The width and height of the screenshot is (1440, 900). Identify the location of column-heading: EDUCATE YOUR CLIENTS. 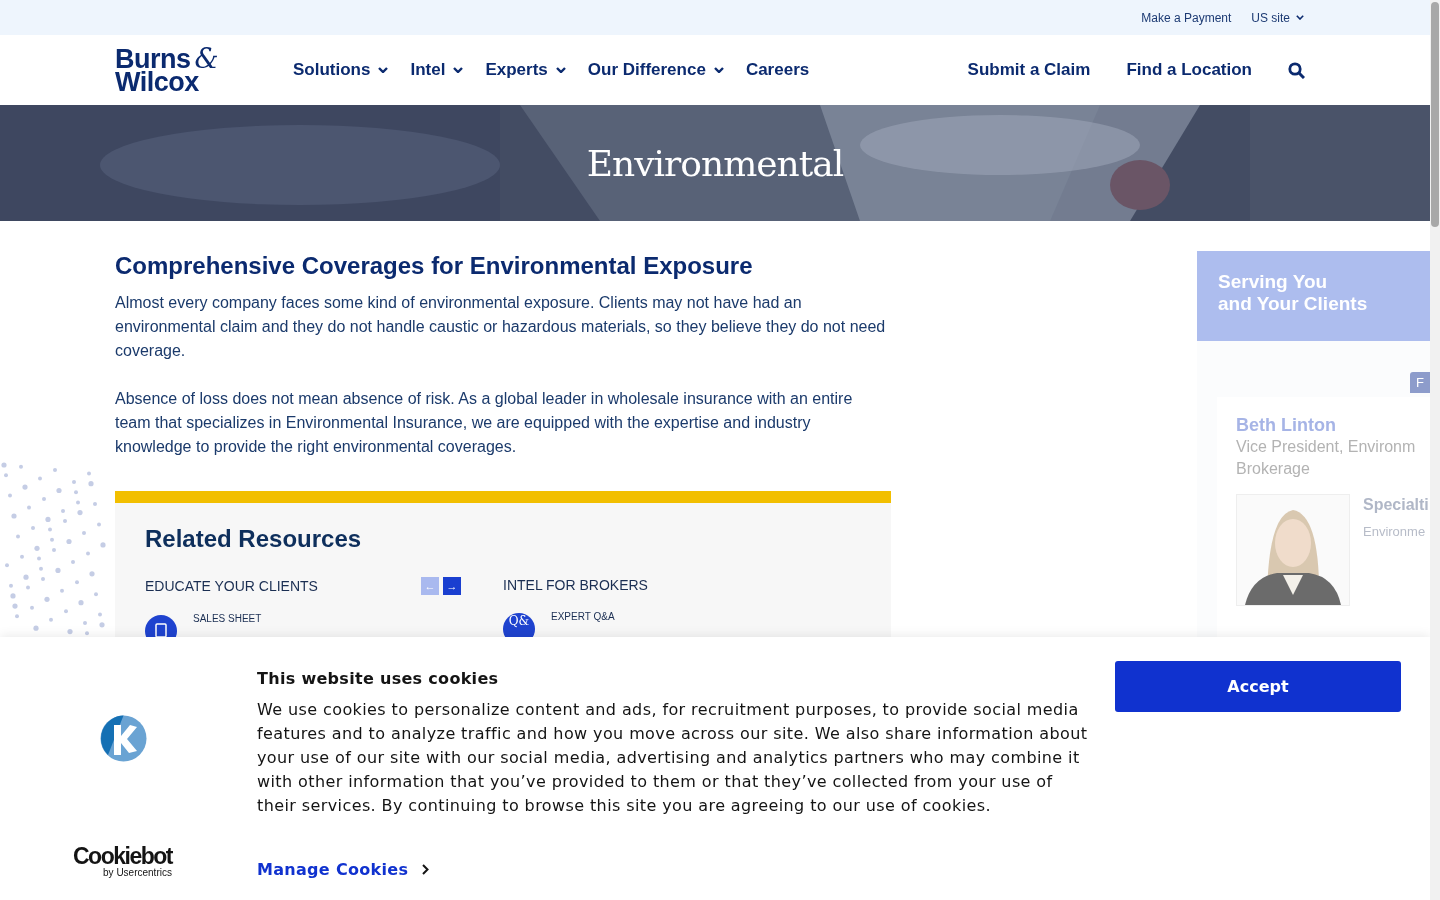
(231, 586).